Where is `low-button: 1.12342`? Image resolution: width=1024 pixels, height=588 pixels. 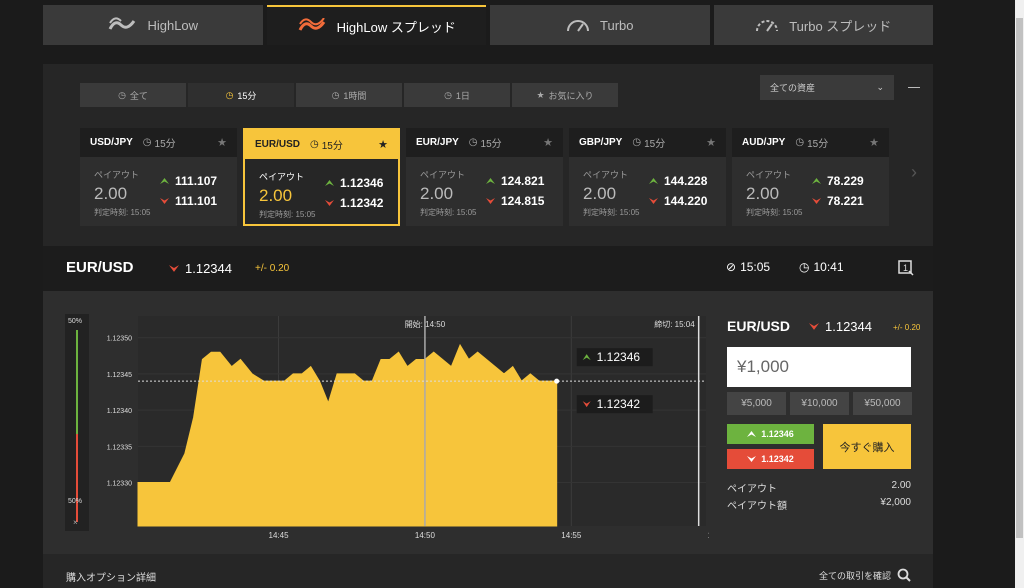 low-button: 1.12342 is located at coordinates (770, 459).